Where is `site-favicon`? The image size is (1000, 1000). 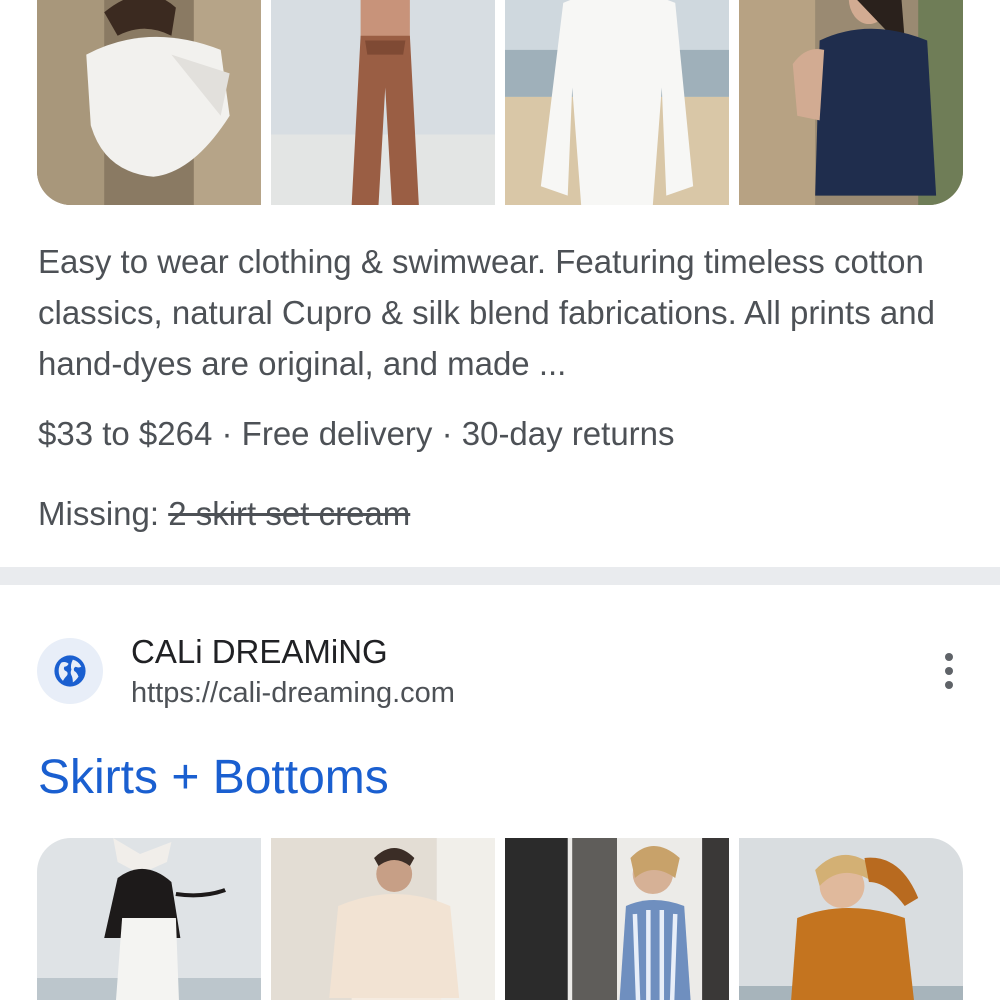
site-favicon is located at coordinates (70, 671).